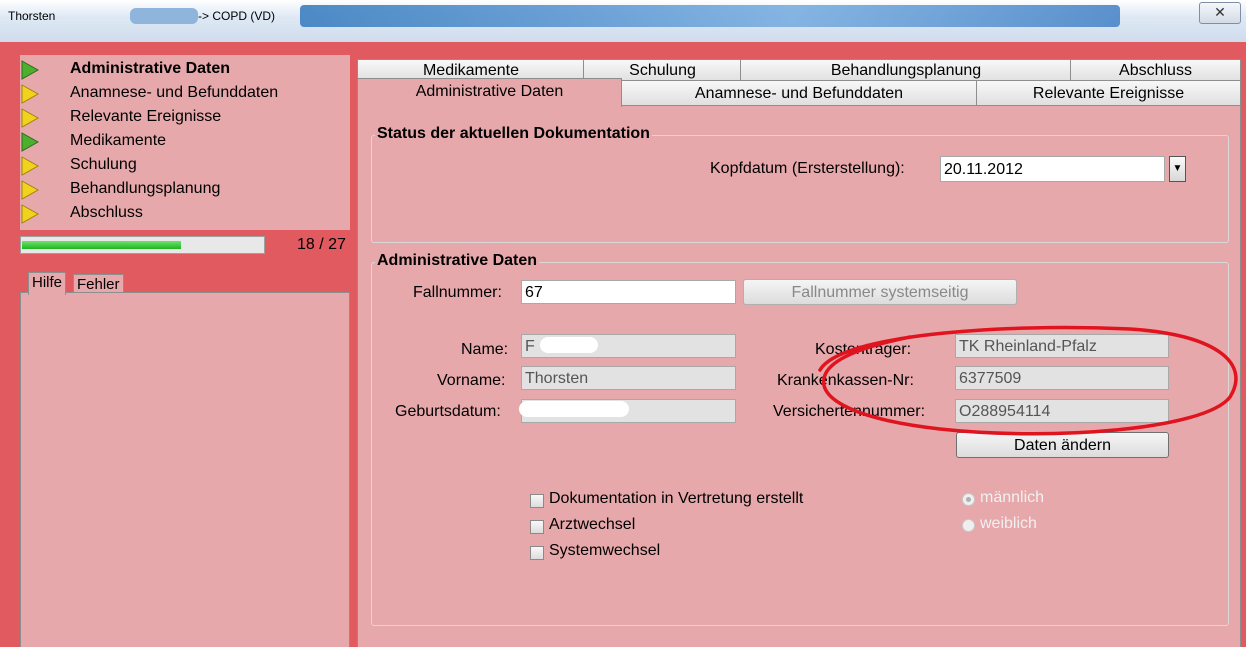  Describe the element at coordinates (32, 16) in the screenshot. I see `window-title-user: Thorsten` at that location.